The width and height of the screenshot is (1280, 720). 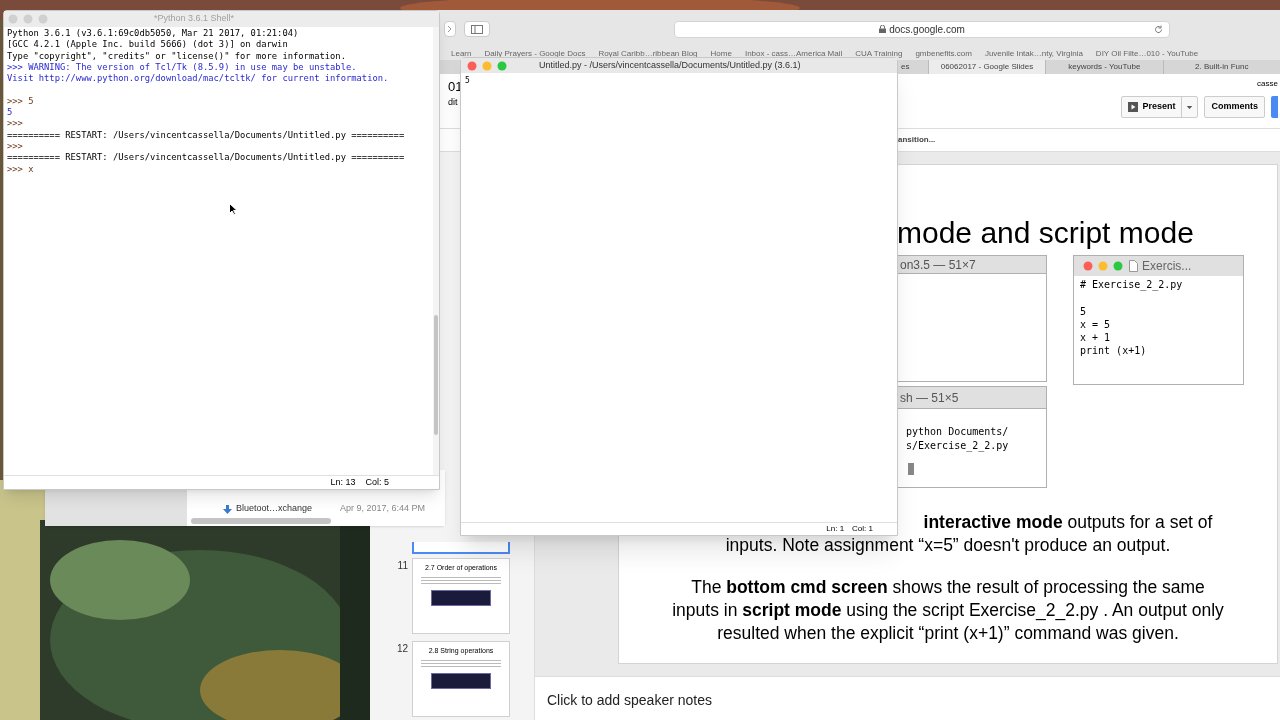 I want to click on bookmark: Inbox - cass…America Mail, so click(x=793, y=54).